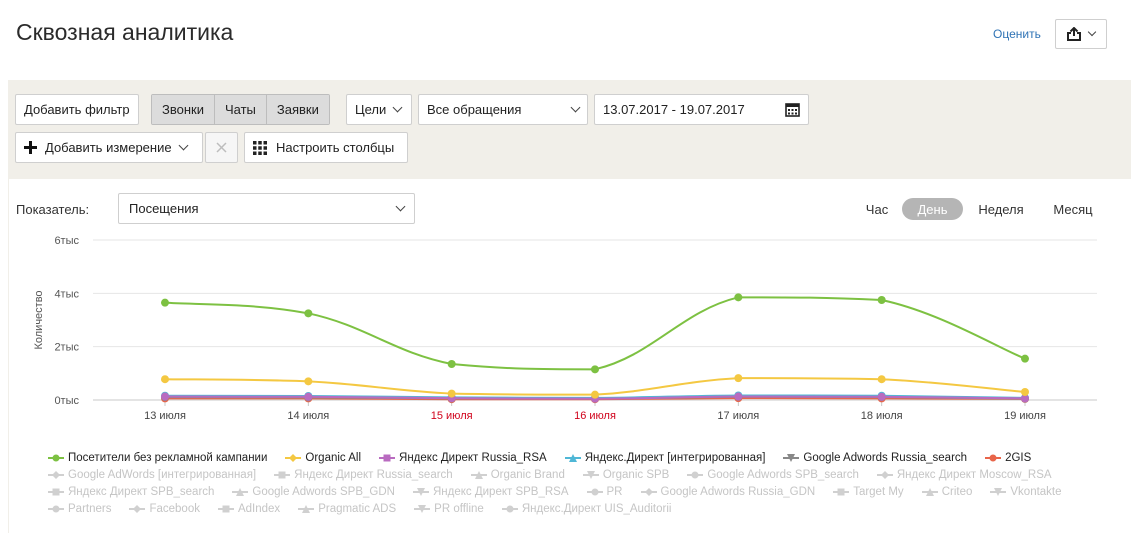 This screenshot has width=1131, height=533. I want to click on requests-label: Все обращения, so click(474, 109).